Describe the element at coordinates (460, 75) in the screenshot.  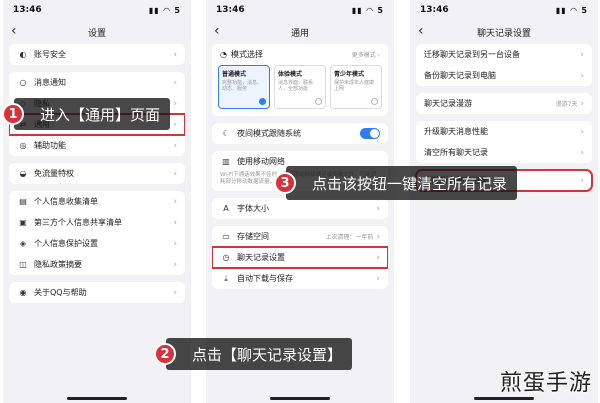
I see `chat-setting-label: 备份聊天记录到电脑` at that location.